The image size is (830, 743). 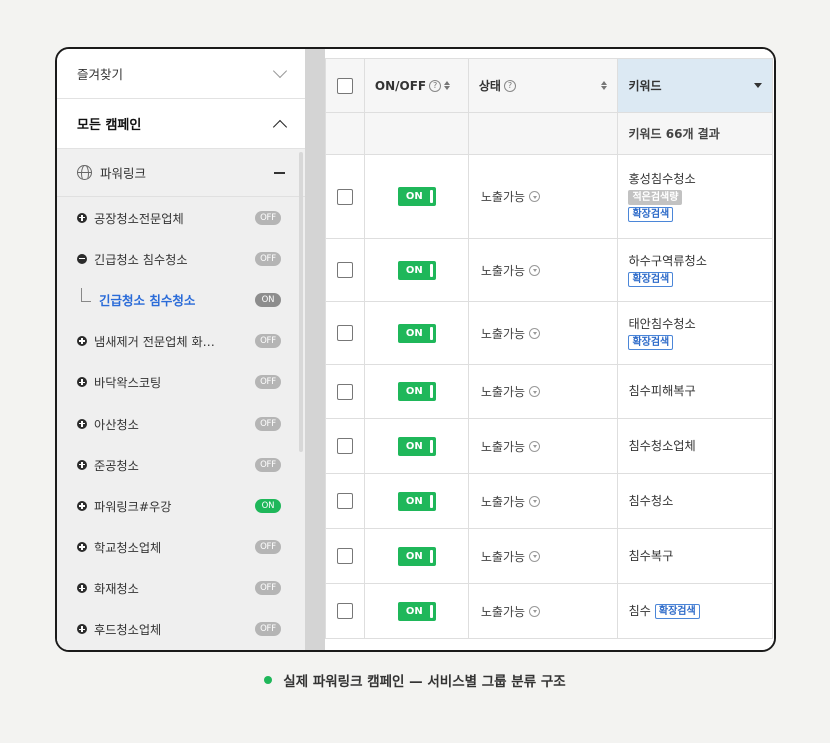 I want to click on summary-row: 키워드 66개 결과, so click(x=549, y=133).